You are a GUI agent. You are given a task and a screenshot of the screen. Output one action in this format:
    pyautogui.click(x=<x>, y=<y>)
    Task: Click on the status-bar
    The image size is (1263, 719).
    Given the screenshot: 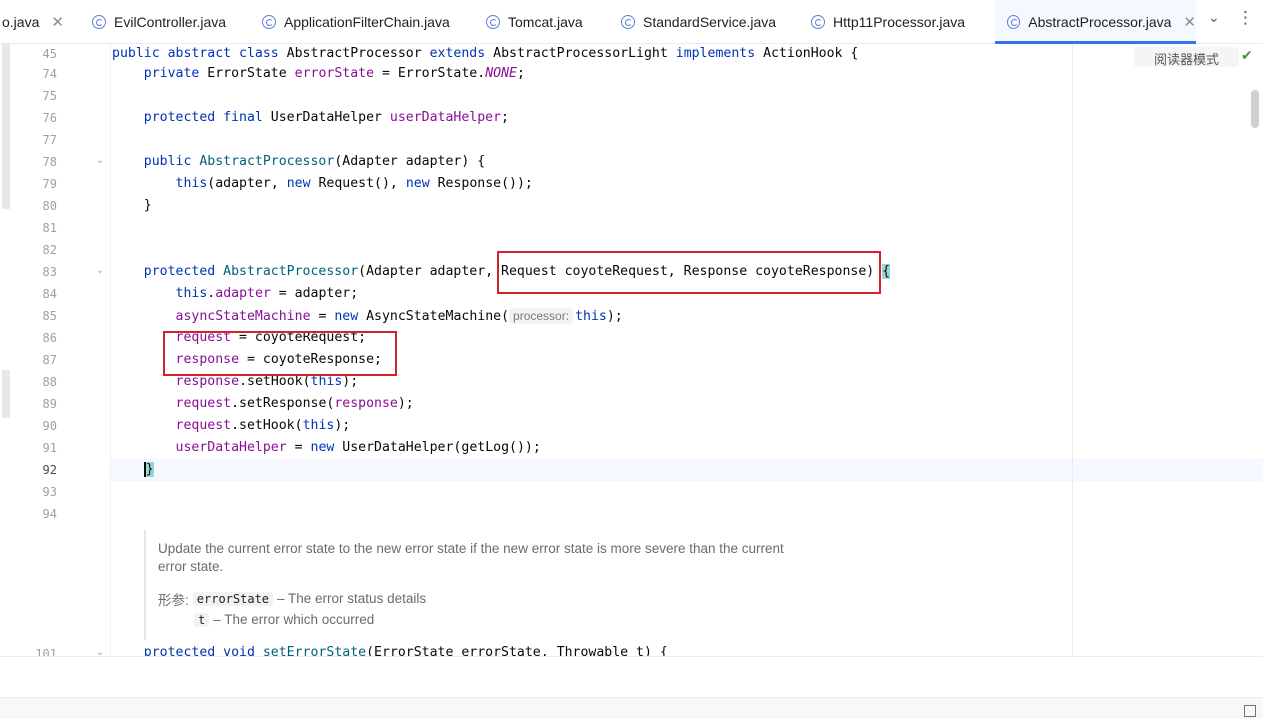 What is the action you would take?
    pyautogui.click(x=631, y=708)
    